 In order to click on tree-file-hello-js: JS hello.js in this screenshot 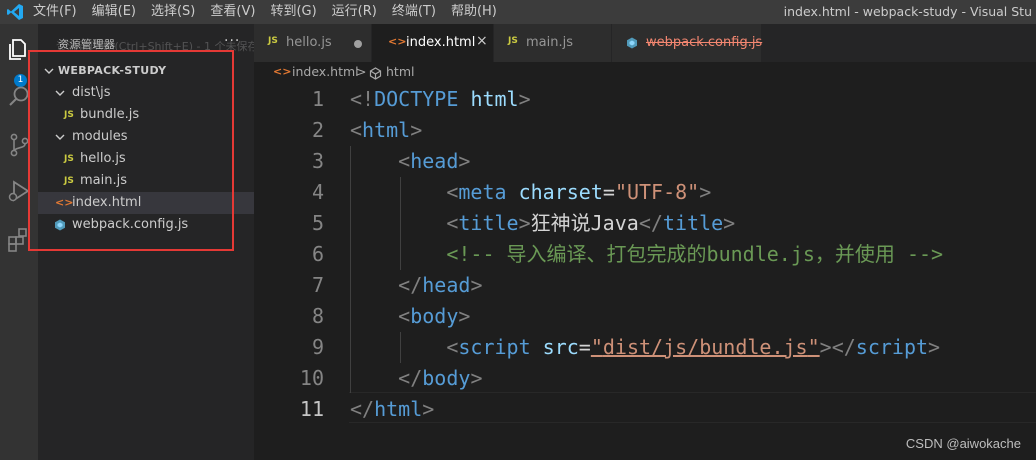, I will do `click(146, 159)`.